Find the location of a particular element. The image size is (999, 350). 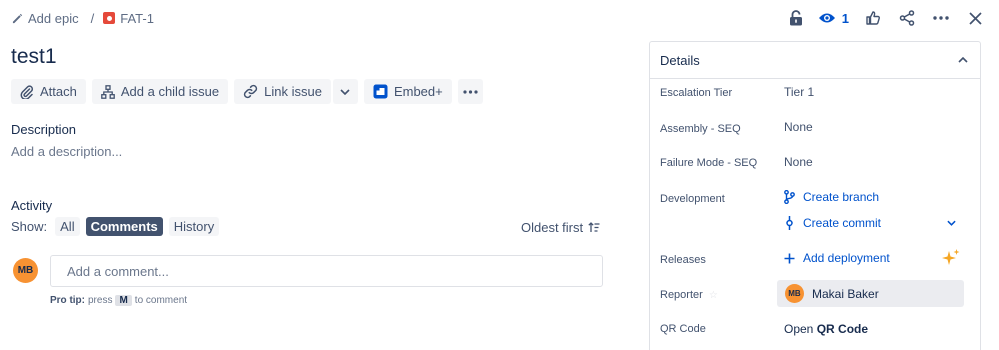

issue-title: test1 is located at coordinates (34, 57).